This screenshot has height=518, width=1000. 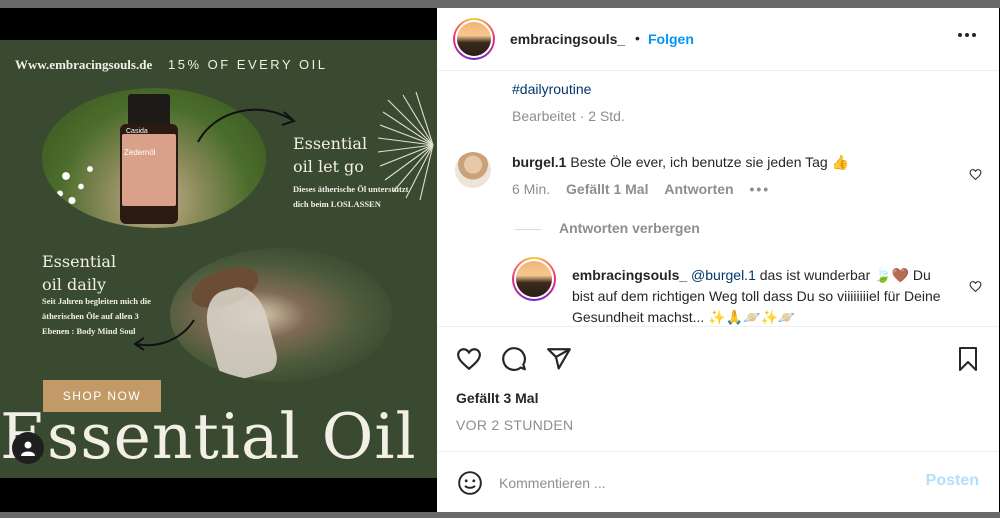 What do you see at coordinates (568, 116) in the screenshot?
I see `caption-edited-time: Bearbeitet · 2 Std.` at bounding box center [568, 116].